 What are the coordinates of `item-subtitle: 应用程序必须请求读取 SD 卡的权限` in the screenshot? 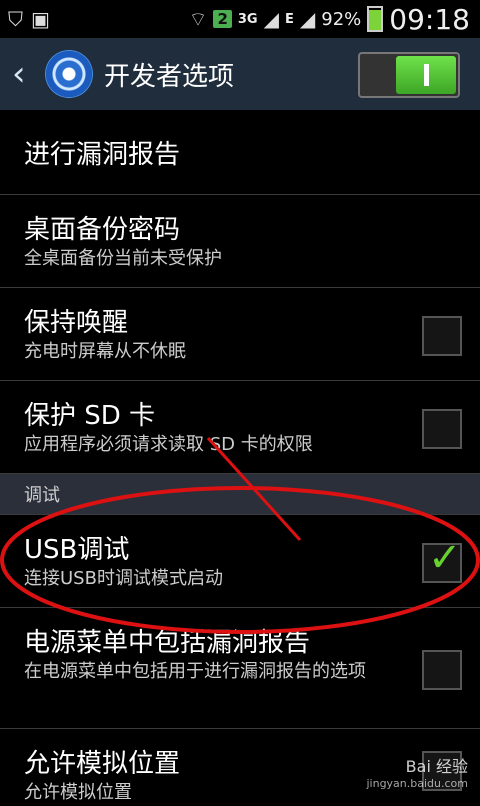 It's located at (168, 444).